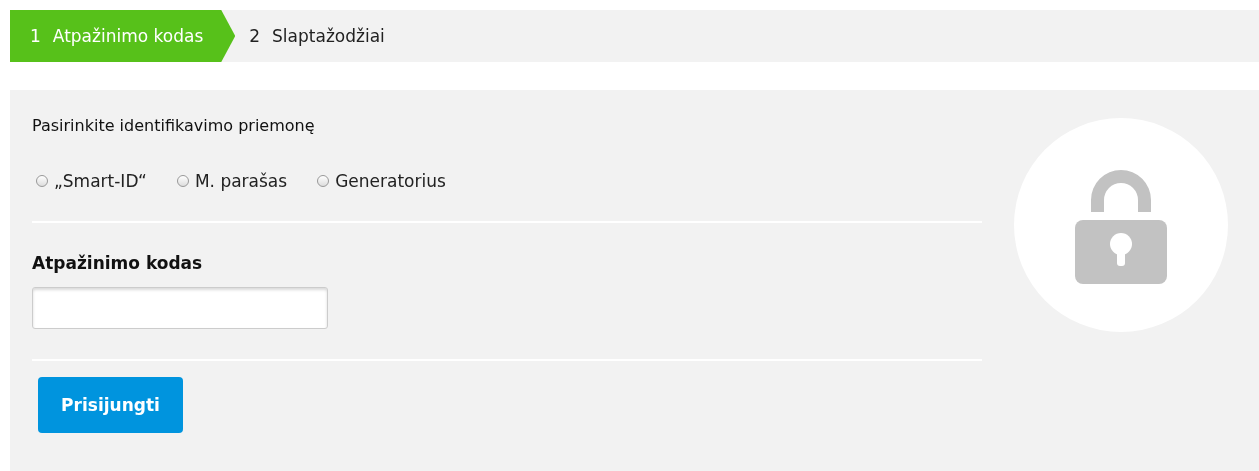 The width and height of the screenshot is (1259, 471). Describe the element at coordinates (118, 263) in the screenshot. I see `field-label: Atpažinimo kodas` at that location.